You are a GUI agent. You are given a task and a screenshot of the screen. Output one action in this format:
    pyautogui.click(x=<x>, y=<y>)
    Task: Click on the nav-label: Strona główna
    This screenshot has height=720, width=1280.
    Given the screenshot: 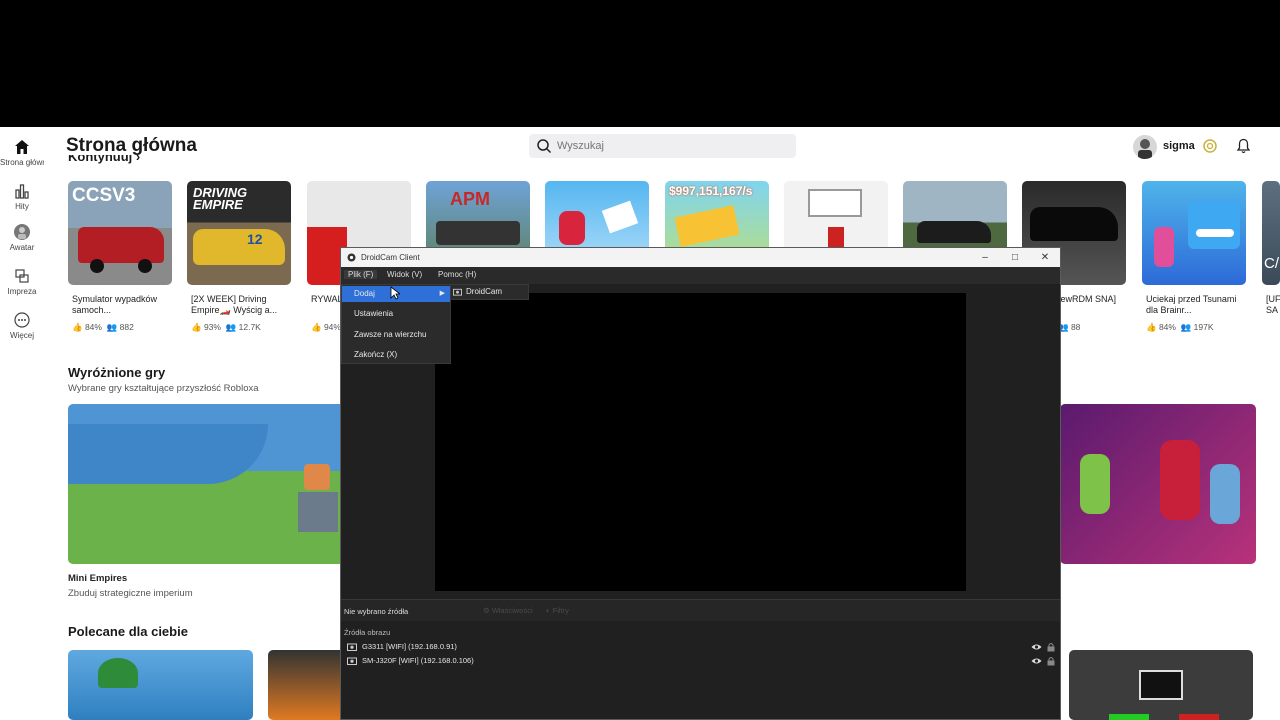 What is the action you would take?
    pyautogui.click(x=22, y=162)
    